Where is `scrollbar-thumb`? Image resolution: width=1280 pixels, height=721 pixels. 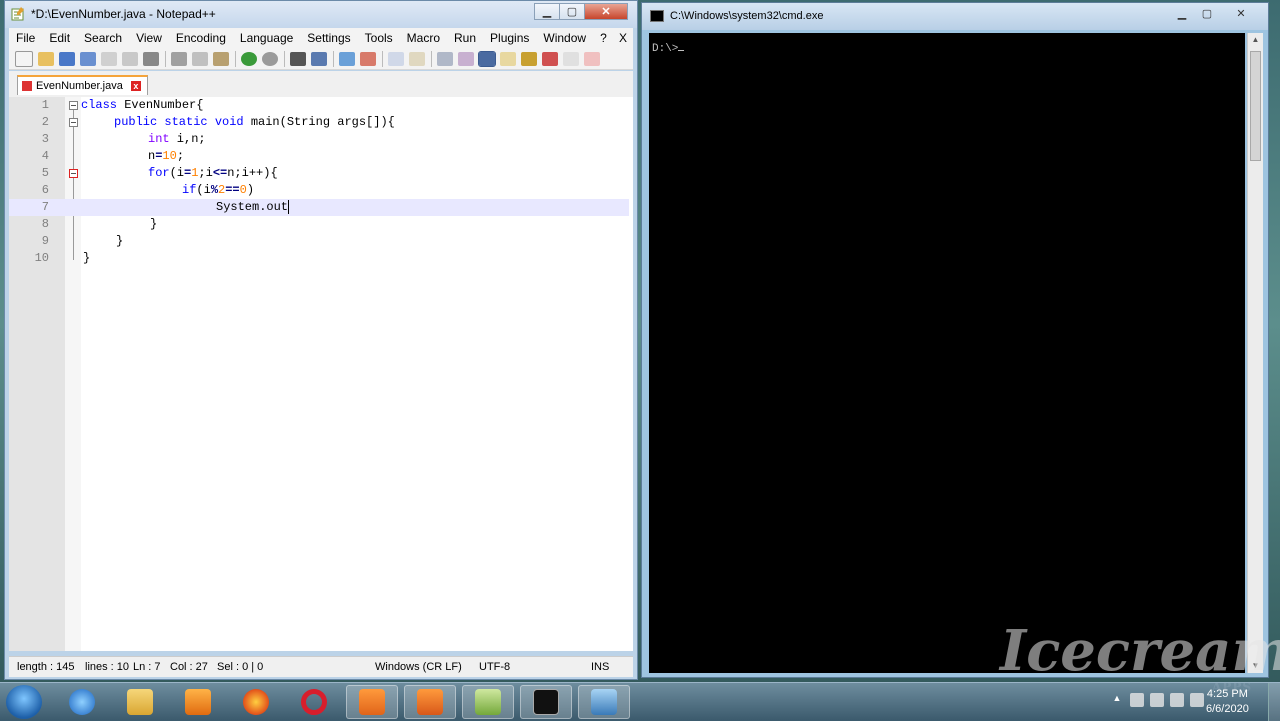
scrollbar-thumb is located at coordinates (1255, 106).